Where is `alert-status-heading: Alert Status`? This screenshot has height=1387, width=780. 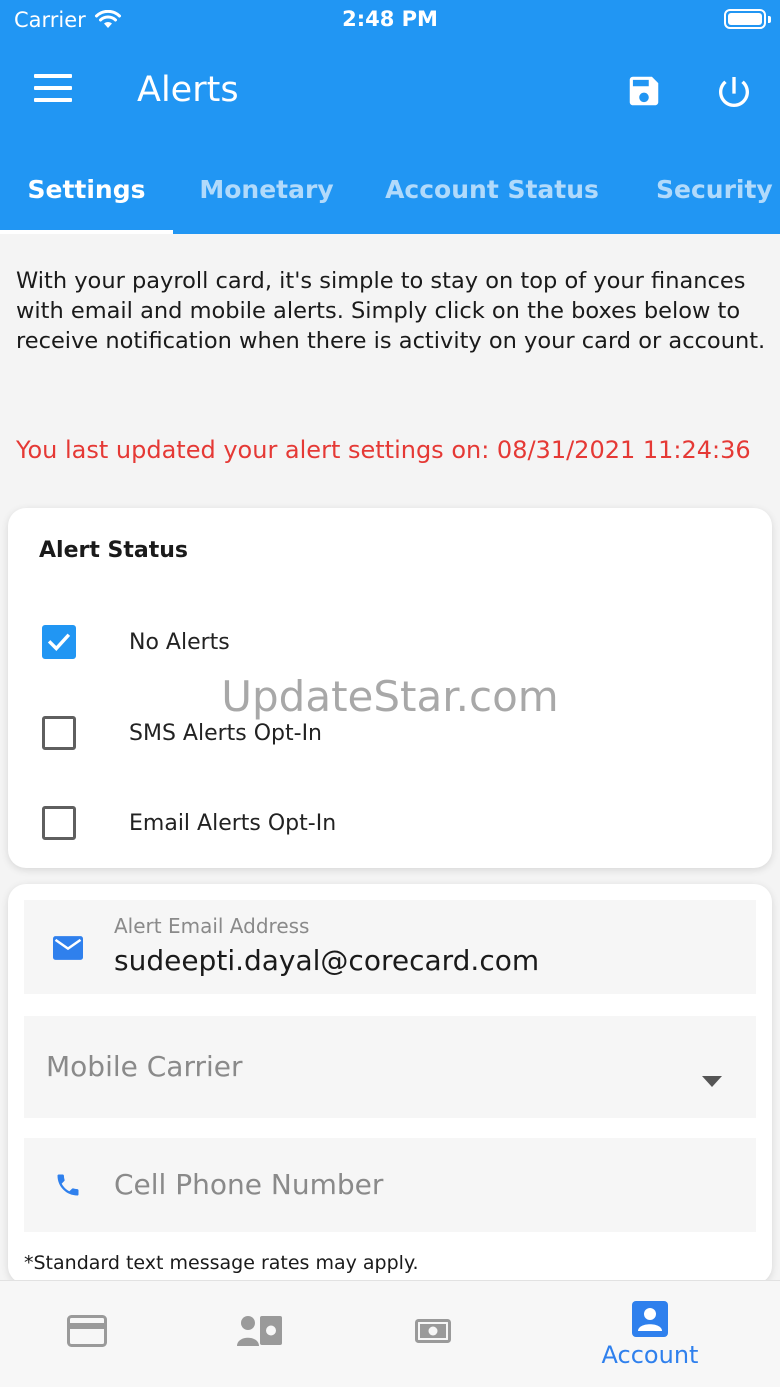 alert-status-heading: Alert Status is located at coordinates (113, 550).